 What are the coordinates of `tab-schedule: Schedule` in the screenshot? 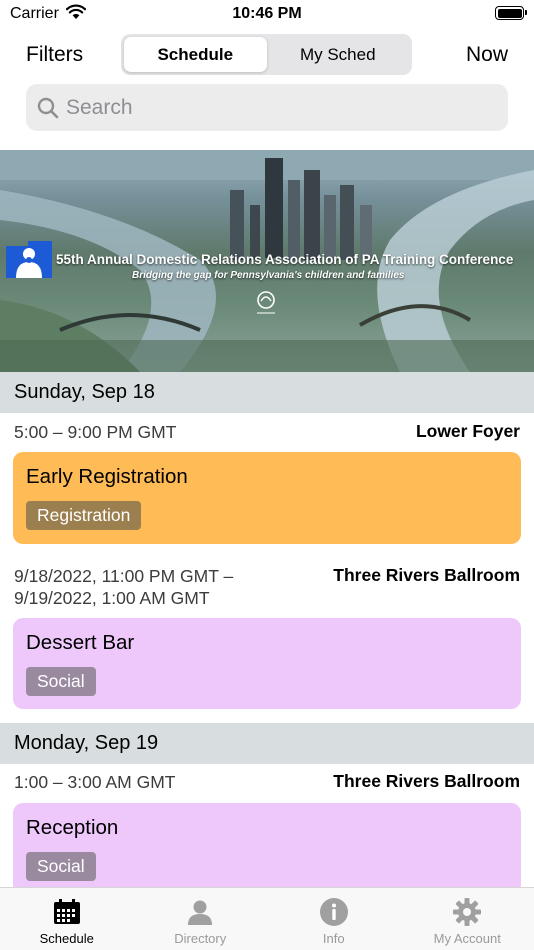 It's located at (67, 919).